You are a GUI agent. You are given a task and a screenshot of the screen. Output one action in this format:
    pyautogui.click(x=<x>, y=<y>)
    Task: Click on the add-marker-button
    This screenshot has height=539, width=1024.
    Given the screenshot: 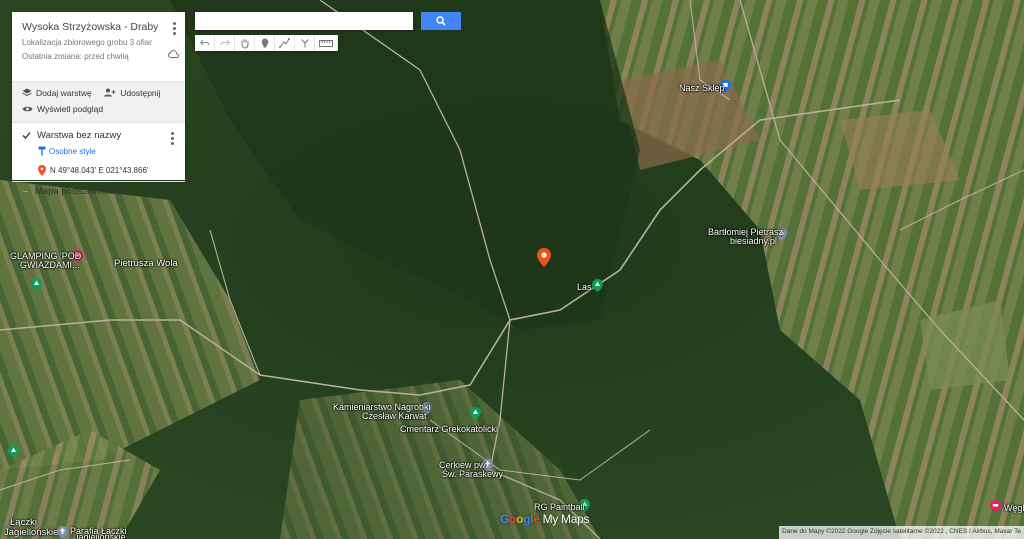 What is the action you would take?
    pyautogui.click(x=265, y=43)
    